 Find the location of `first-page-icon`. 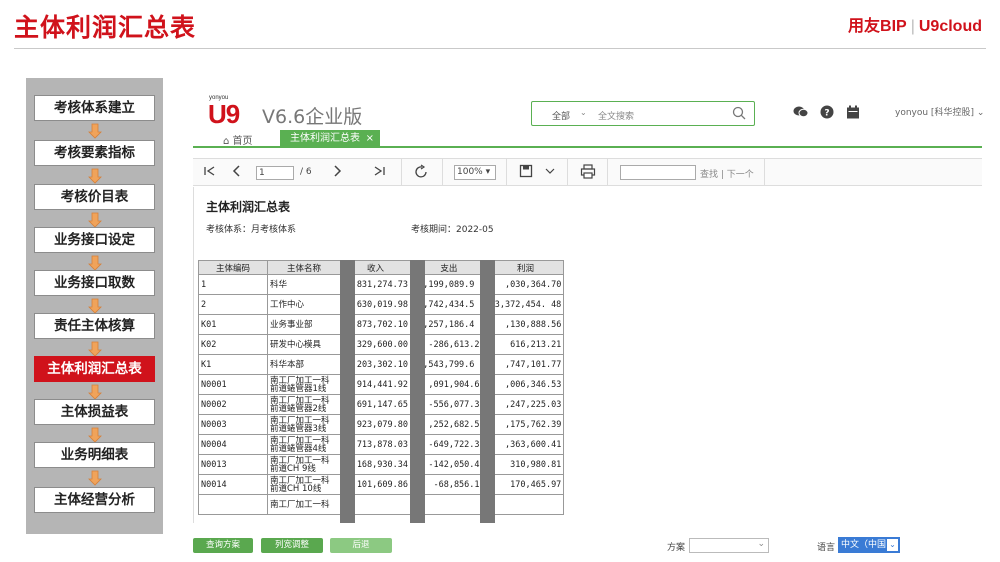

first-page-icon is located at coordinates (210, 172).